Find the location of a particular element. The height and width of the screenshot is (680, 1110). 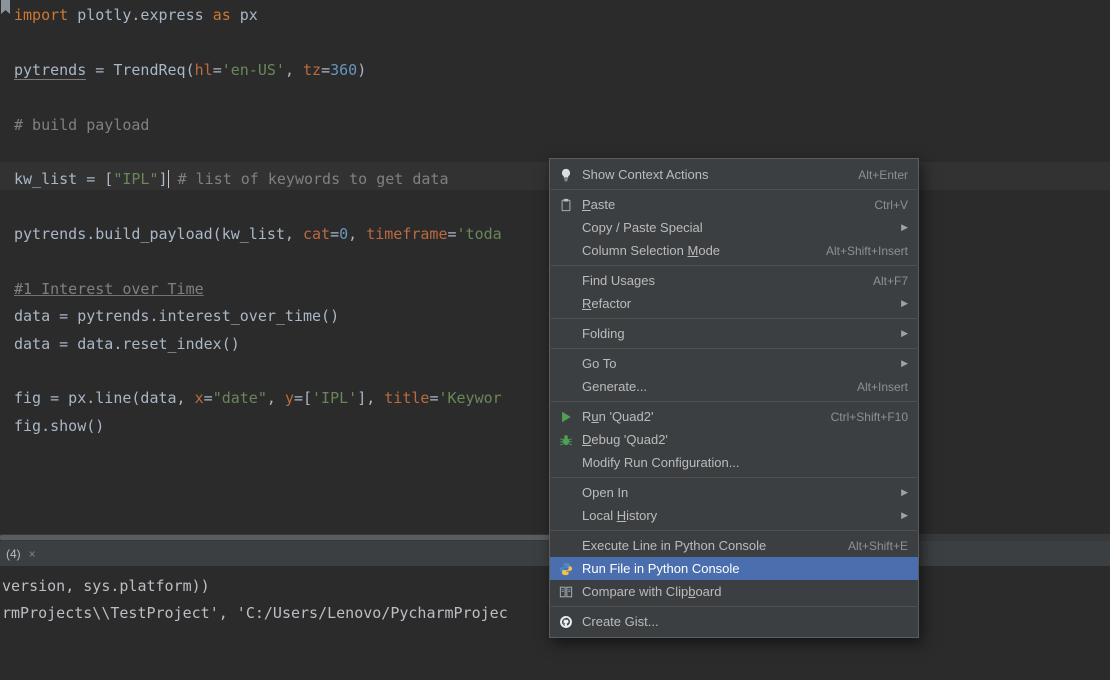

menu-item-label: Refactor is located at coordinates (607, 303).